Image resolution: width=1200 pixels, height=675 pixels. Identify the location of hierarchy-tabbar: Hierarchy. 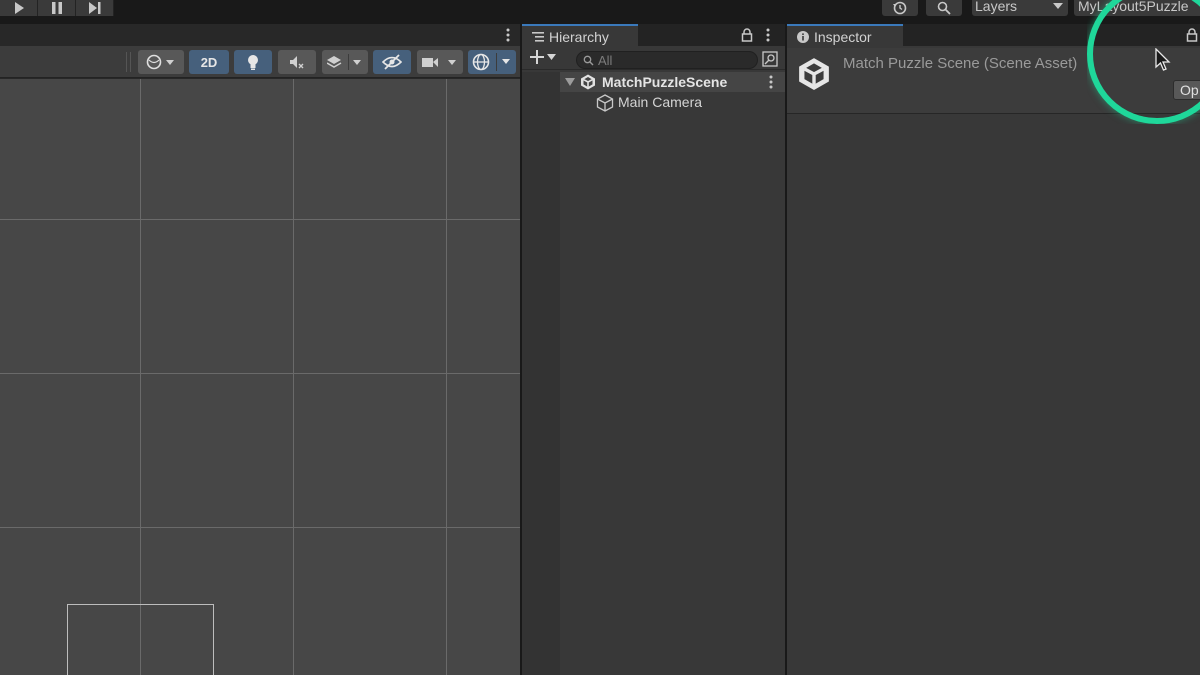
(653, 36).